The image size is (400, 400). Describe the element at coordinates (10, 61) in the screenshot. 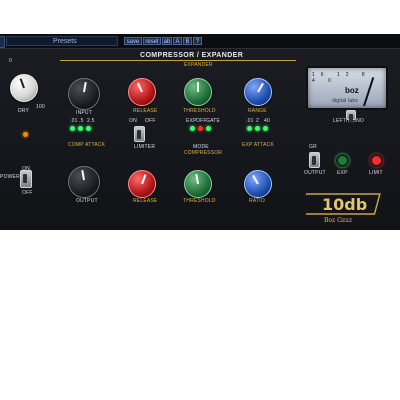

I see `dry-scale-min: 0` at that location.